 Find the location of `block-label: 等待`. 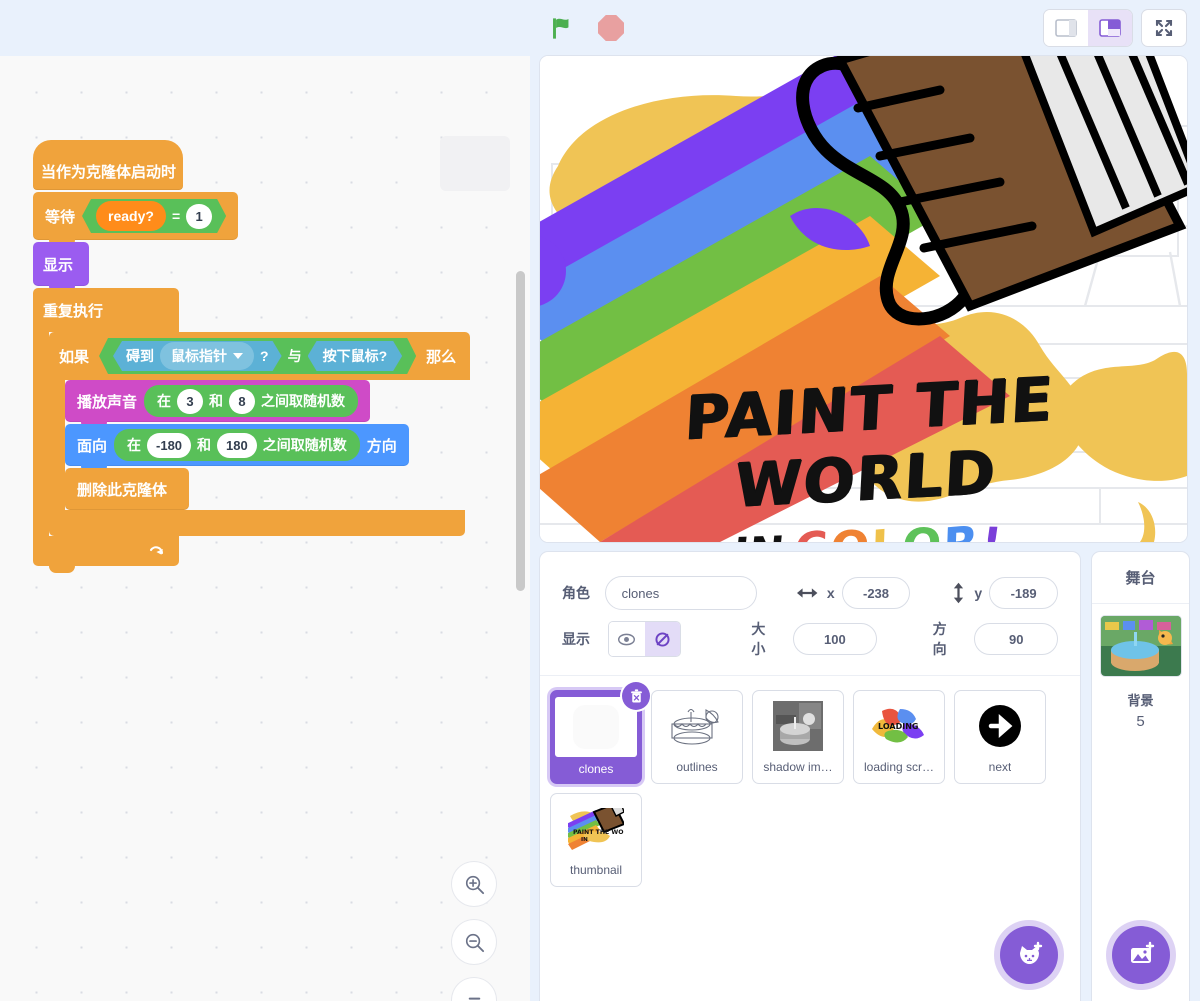

block-label: 等待 is located at coordinates (60, 217).